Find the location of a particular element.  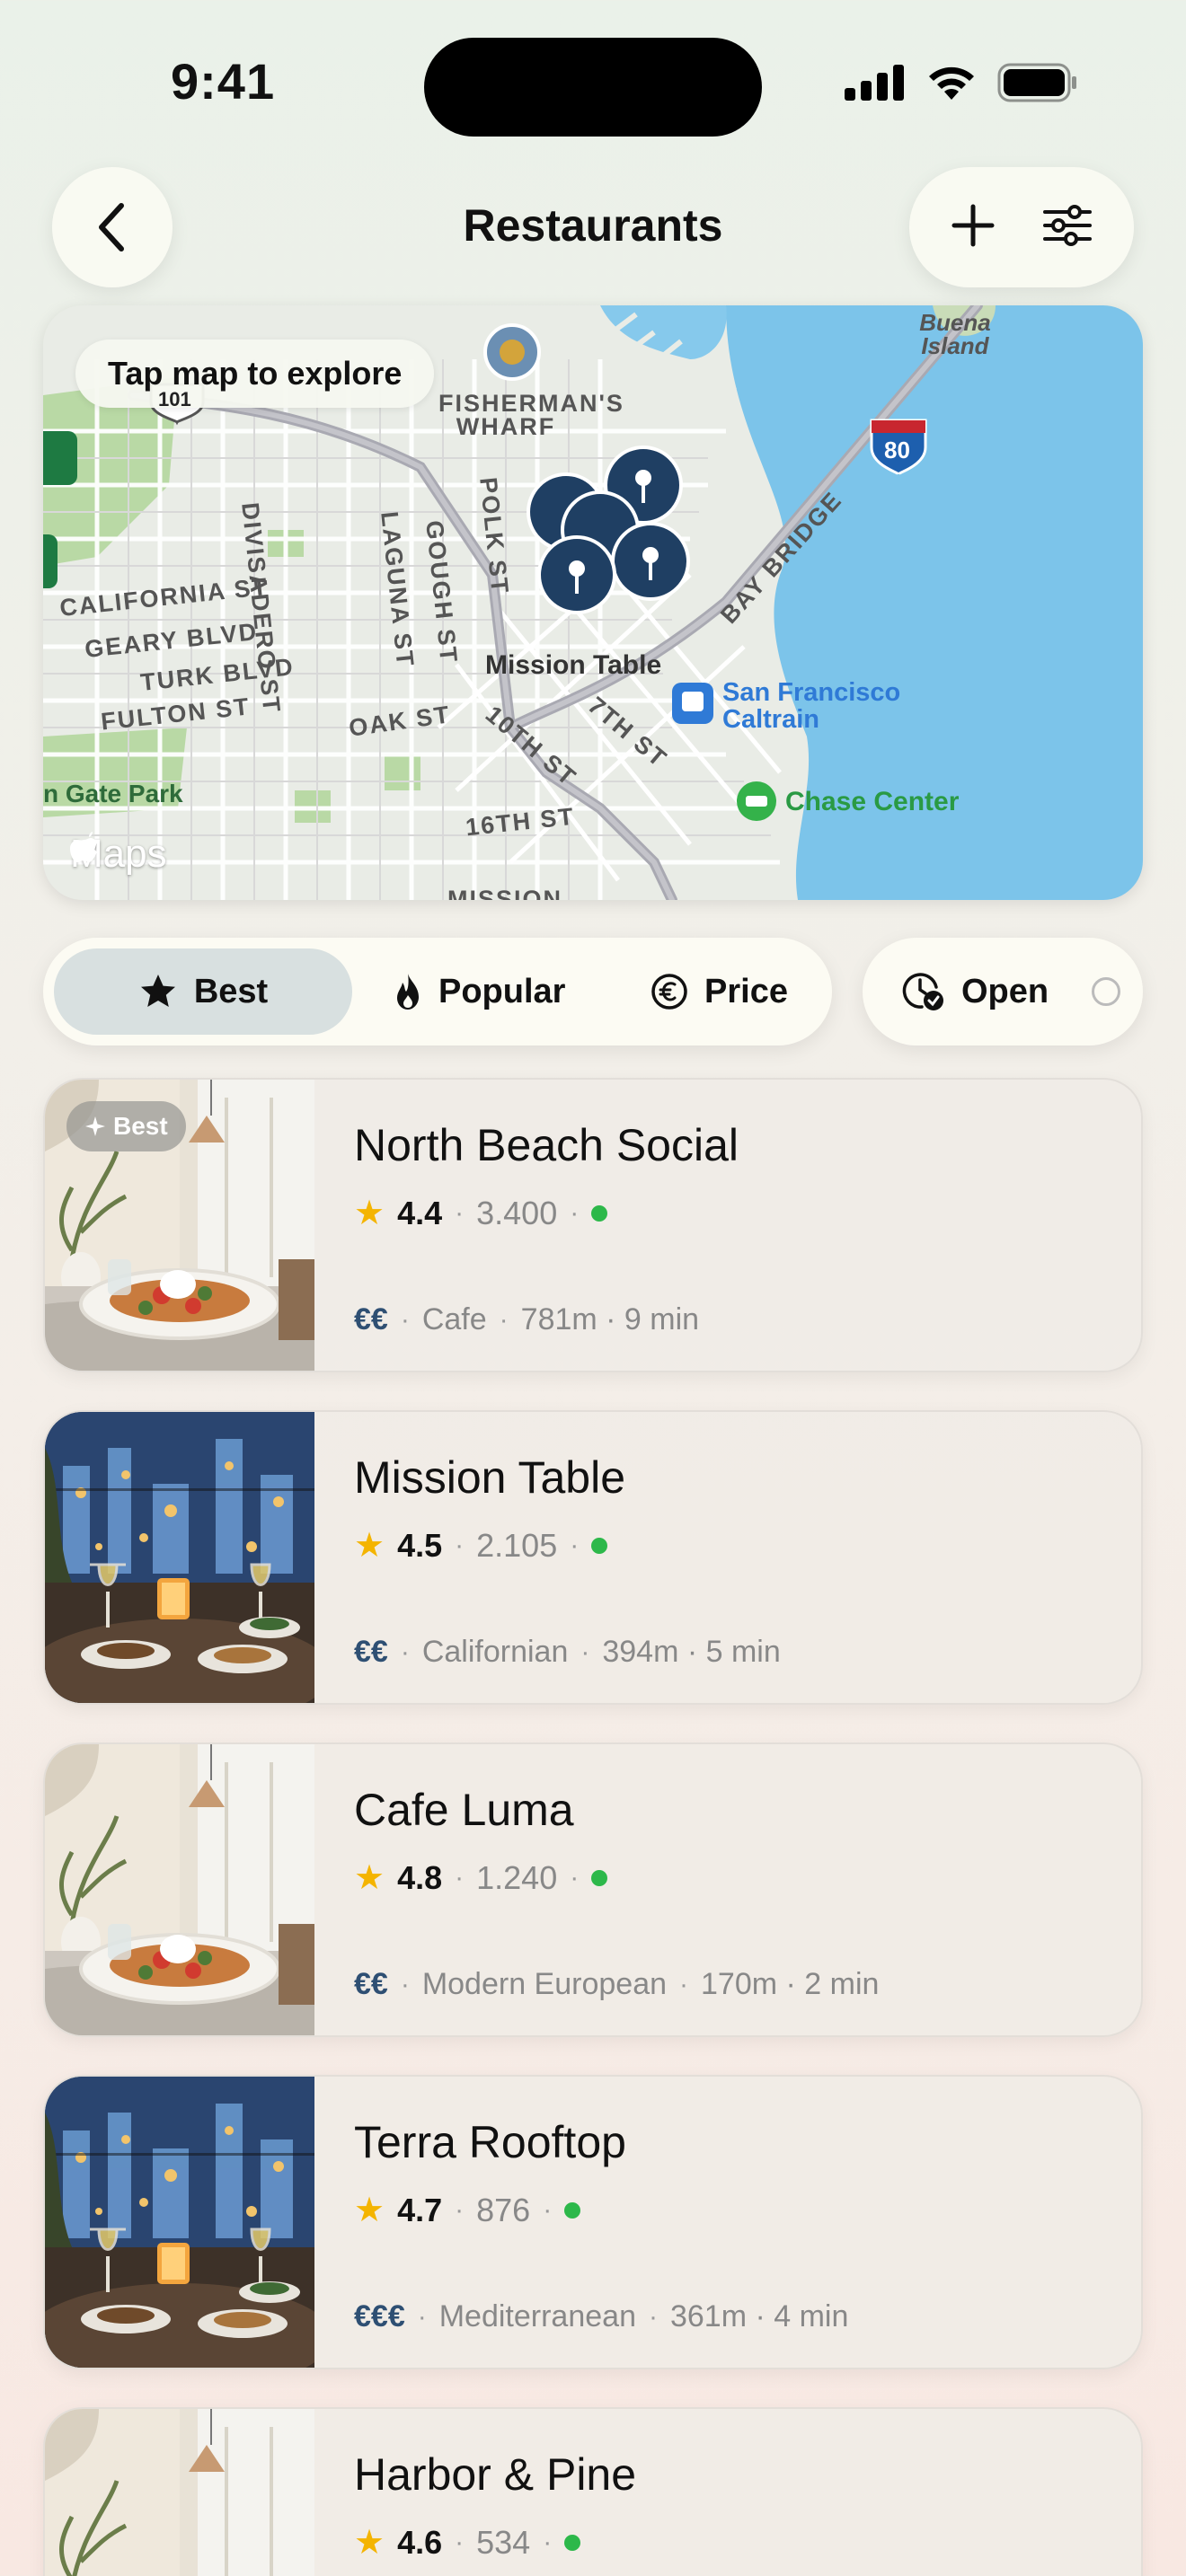

map-district-label: MISSION is located at coordinates (505, 893).